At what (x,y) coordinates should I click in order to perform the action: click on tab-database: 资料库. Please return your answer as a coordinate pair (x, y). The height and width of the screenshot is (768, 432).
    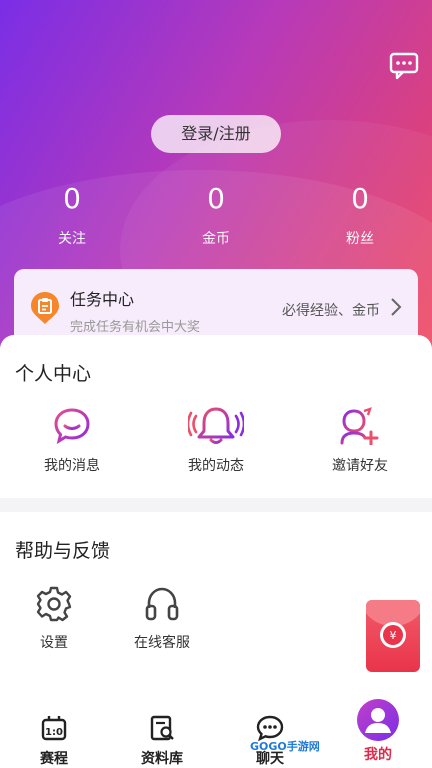
    Looking at the image, I should click on (162, 741).